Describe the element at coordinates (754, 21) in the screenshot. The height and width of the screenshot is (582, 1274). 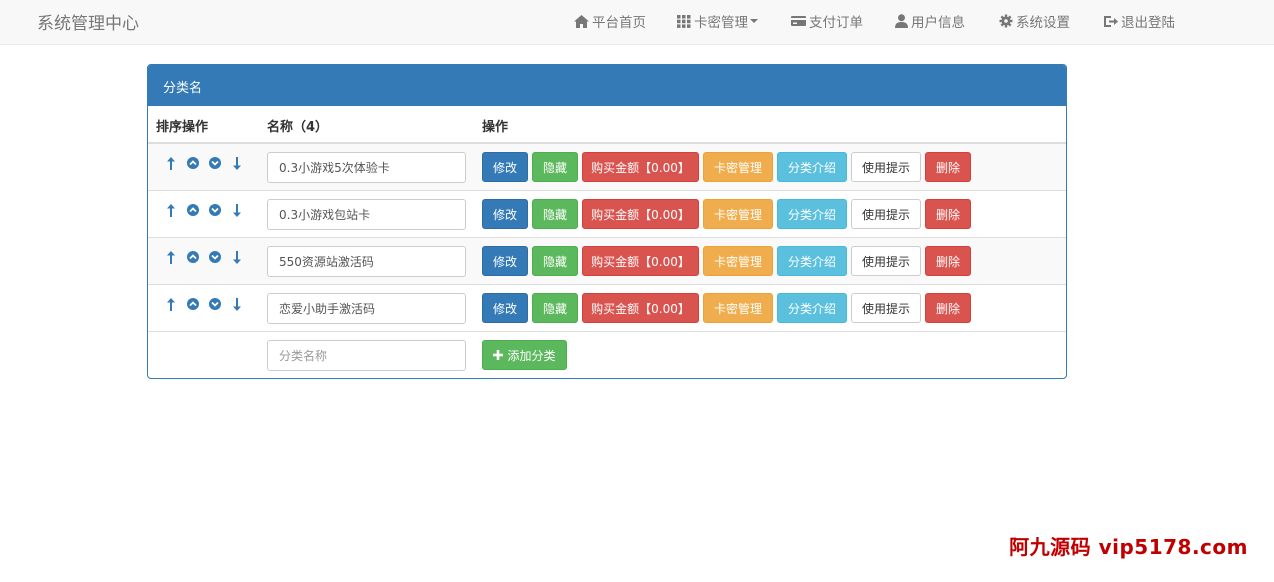
I see `caret-down-icon` at that location.